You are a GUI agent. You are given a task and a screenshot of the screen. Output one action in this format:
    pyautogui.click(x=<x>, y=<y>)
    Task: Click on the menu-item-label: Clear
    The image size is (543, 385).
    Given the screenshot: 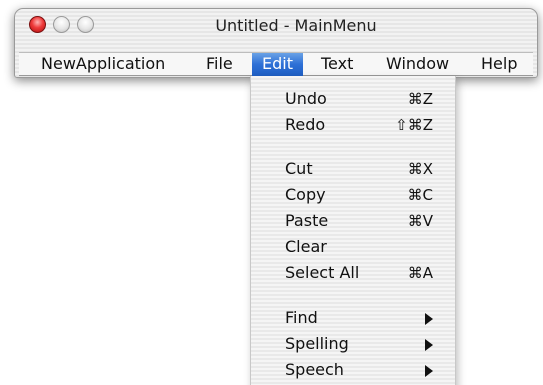 What is the action you would take?
    pyautogui.click(x=306, y=246)
    